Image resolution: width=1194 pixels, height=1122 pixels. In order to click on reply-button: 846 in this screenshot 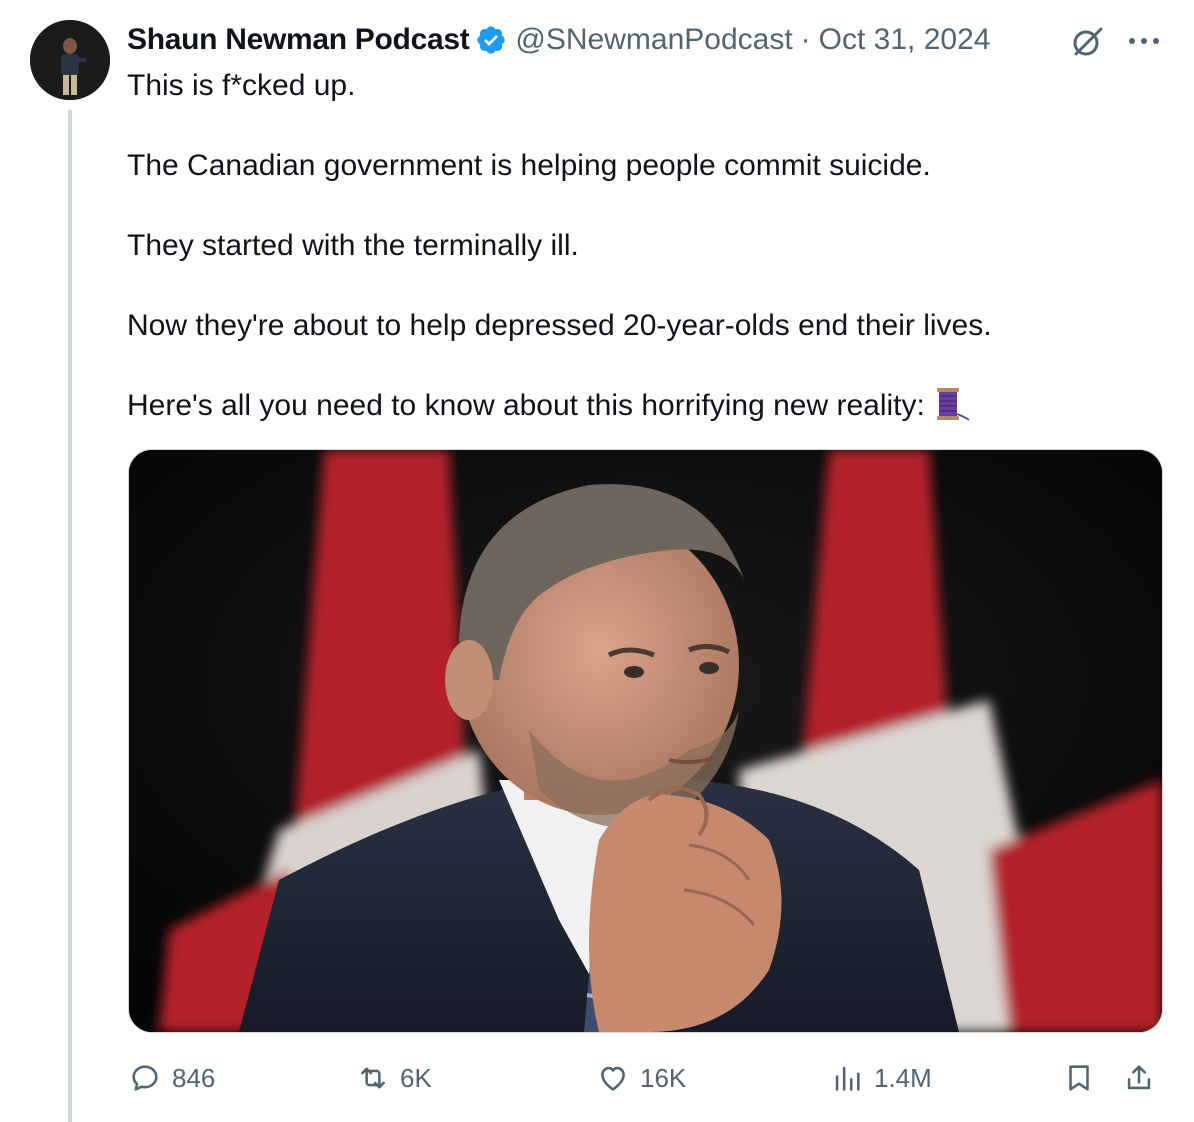, I will do `click(171, 1078)`.